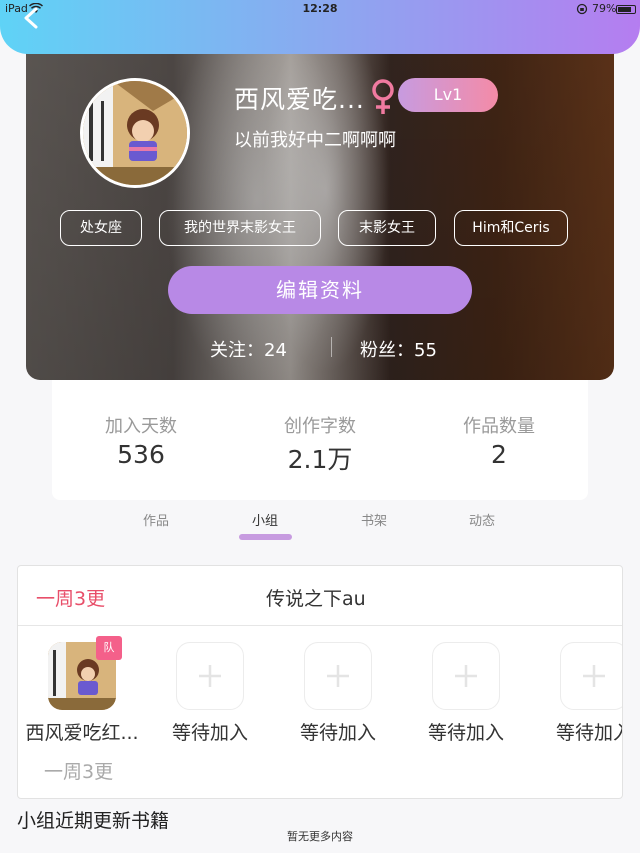 Image resolution: width=640 pixels, height=853 pixels. What do you see at coordinates (101, 228) in the screenshot?
I see `tag-zodiac: 处女座` at bounding box center [101, 228].